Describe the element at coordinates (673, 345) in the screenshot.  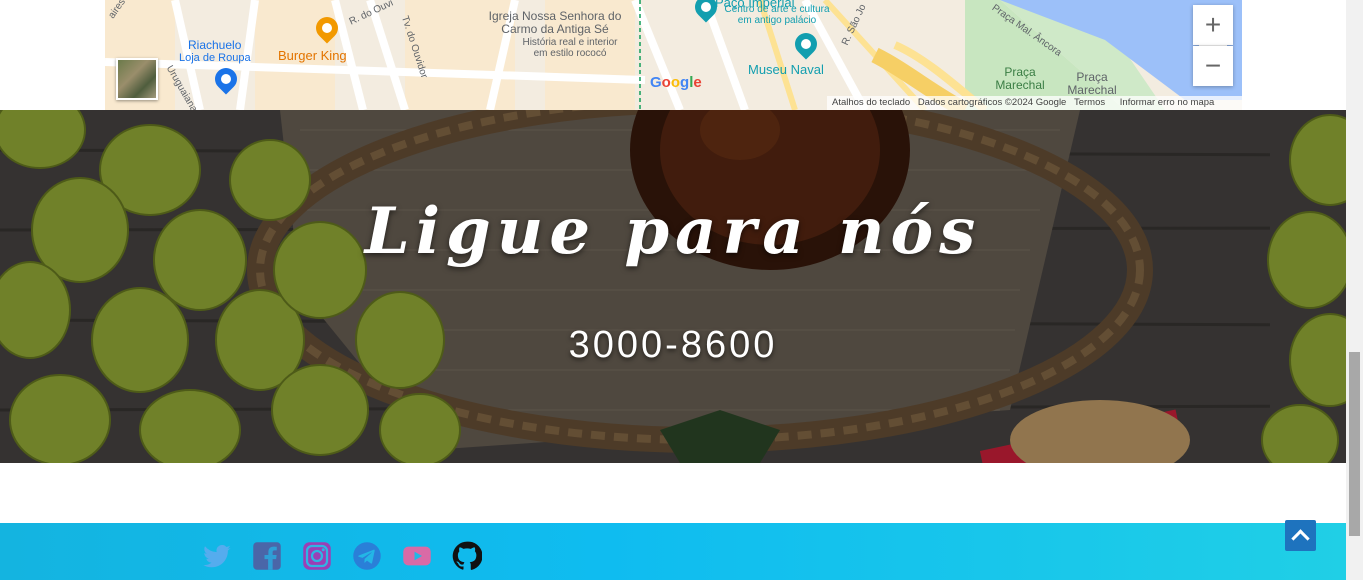
I see `phone-number: 3000-8600` at that location.